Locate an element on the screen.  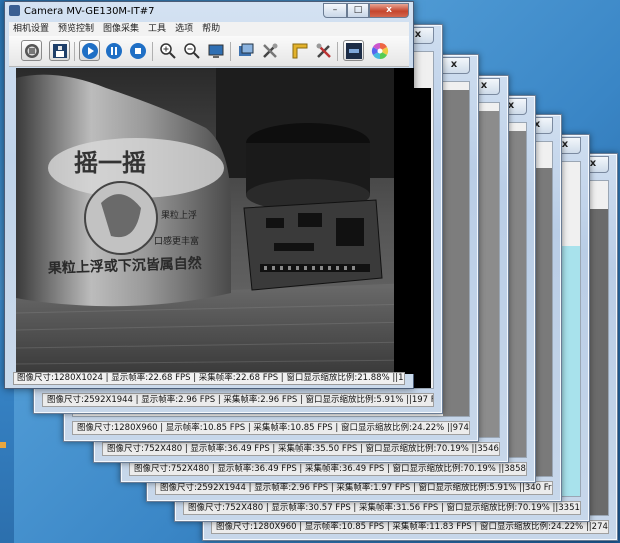
zoom-in-icon is located at coordinates (167, 50).